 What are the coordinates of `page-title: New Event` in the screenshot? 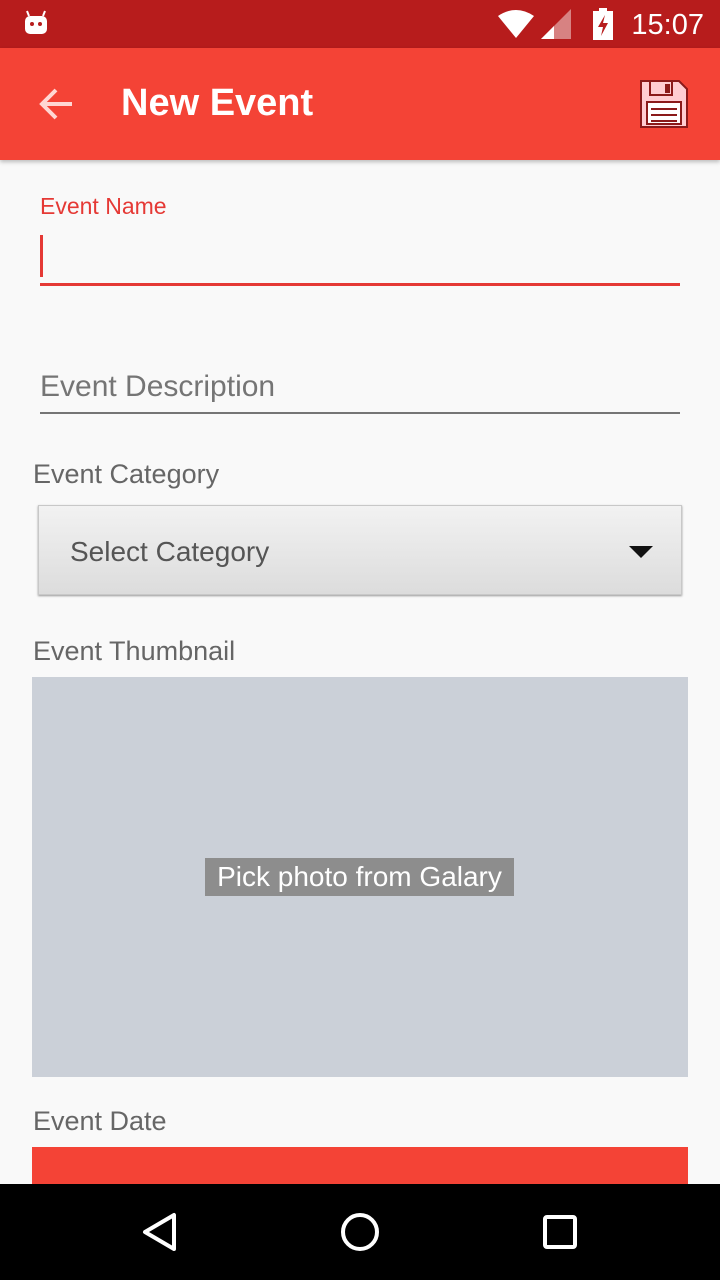 It's located at (217, 103).